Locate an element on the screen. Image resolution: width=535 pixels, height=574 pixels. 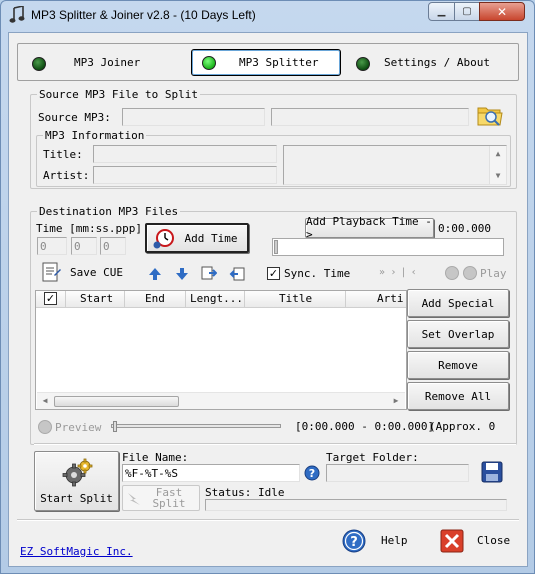
save-cue-label: Save CUE is located at coordinates (96, 272).